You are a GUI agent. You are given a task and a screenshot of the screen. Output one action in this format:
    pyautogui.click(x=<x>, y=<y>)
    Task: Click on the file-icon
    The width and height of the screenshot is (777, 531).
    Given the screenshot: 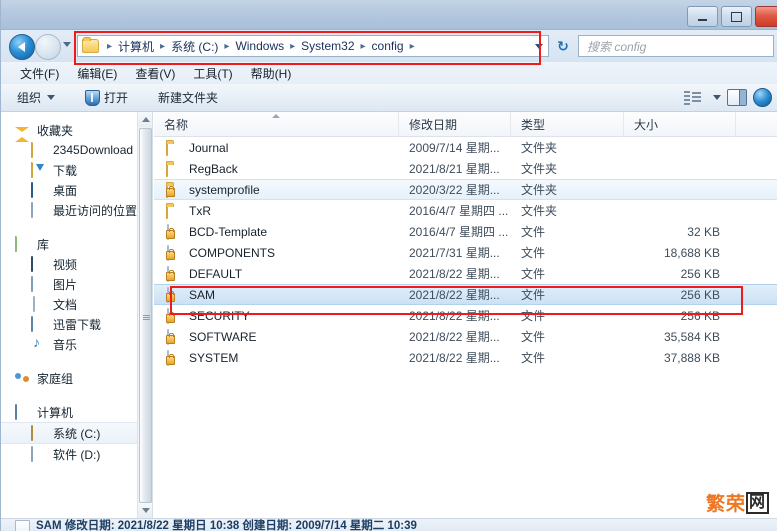 What is the action you would take?
    pyautogui.click(x=22, y=525)
    